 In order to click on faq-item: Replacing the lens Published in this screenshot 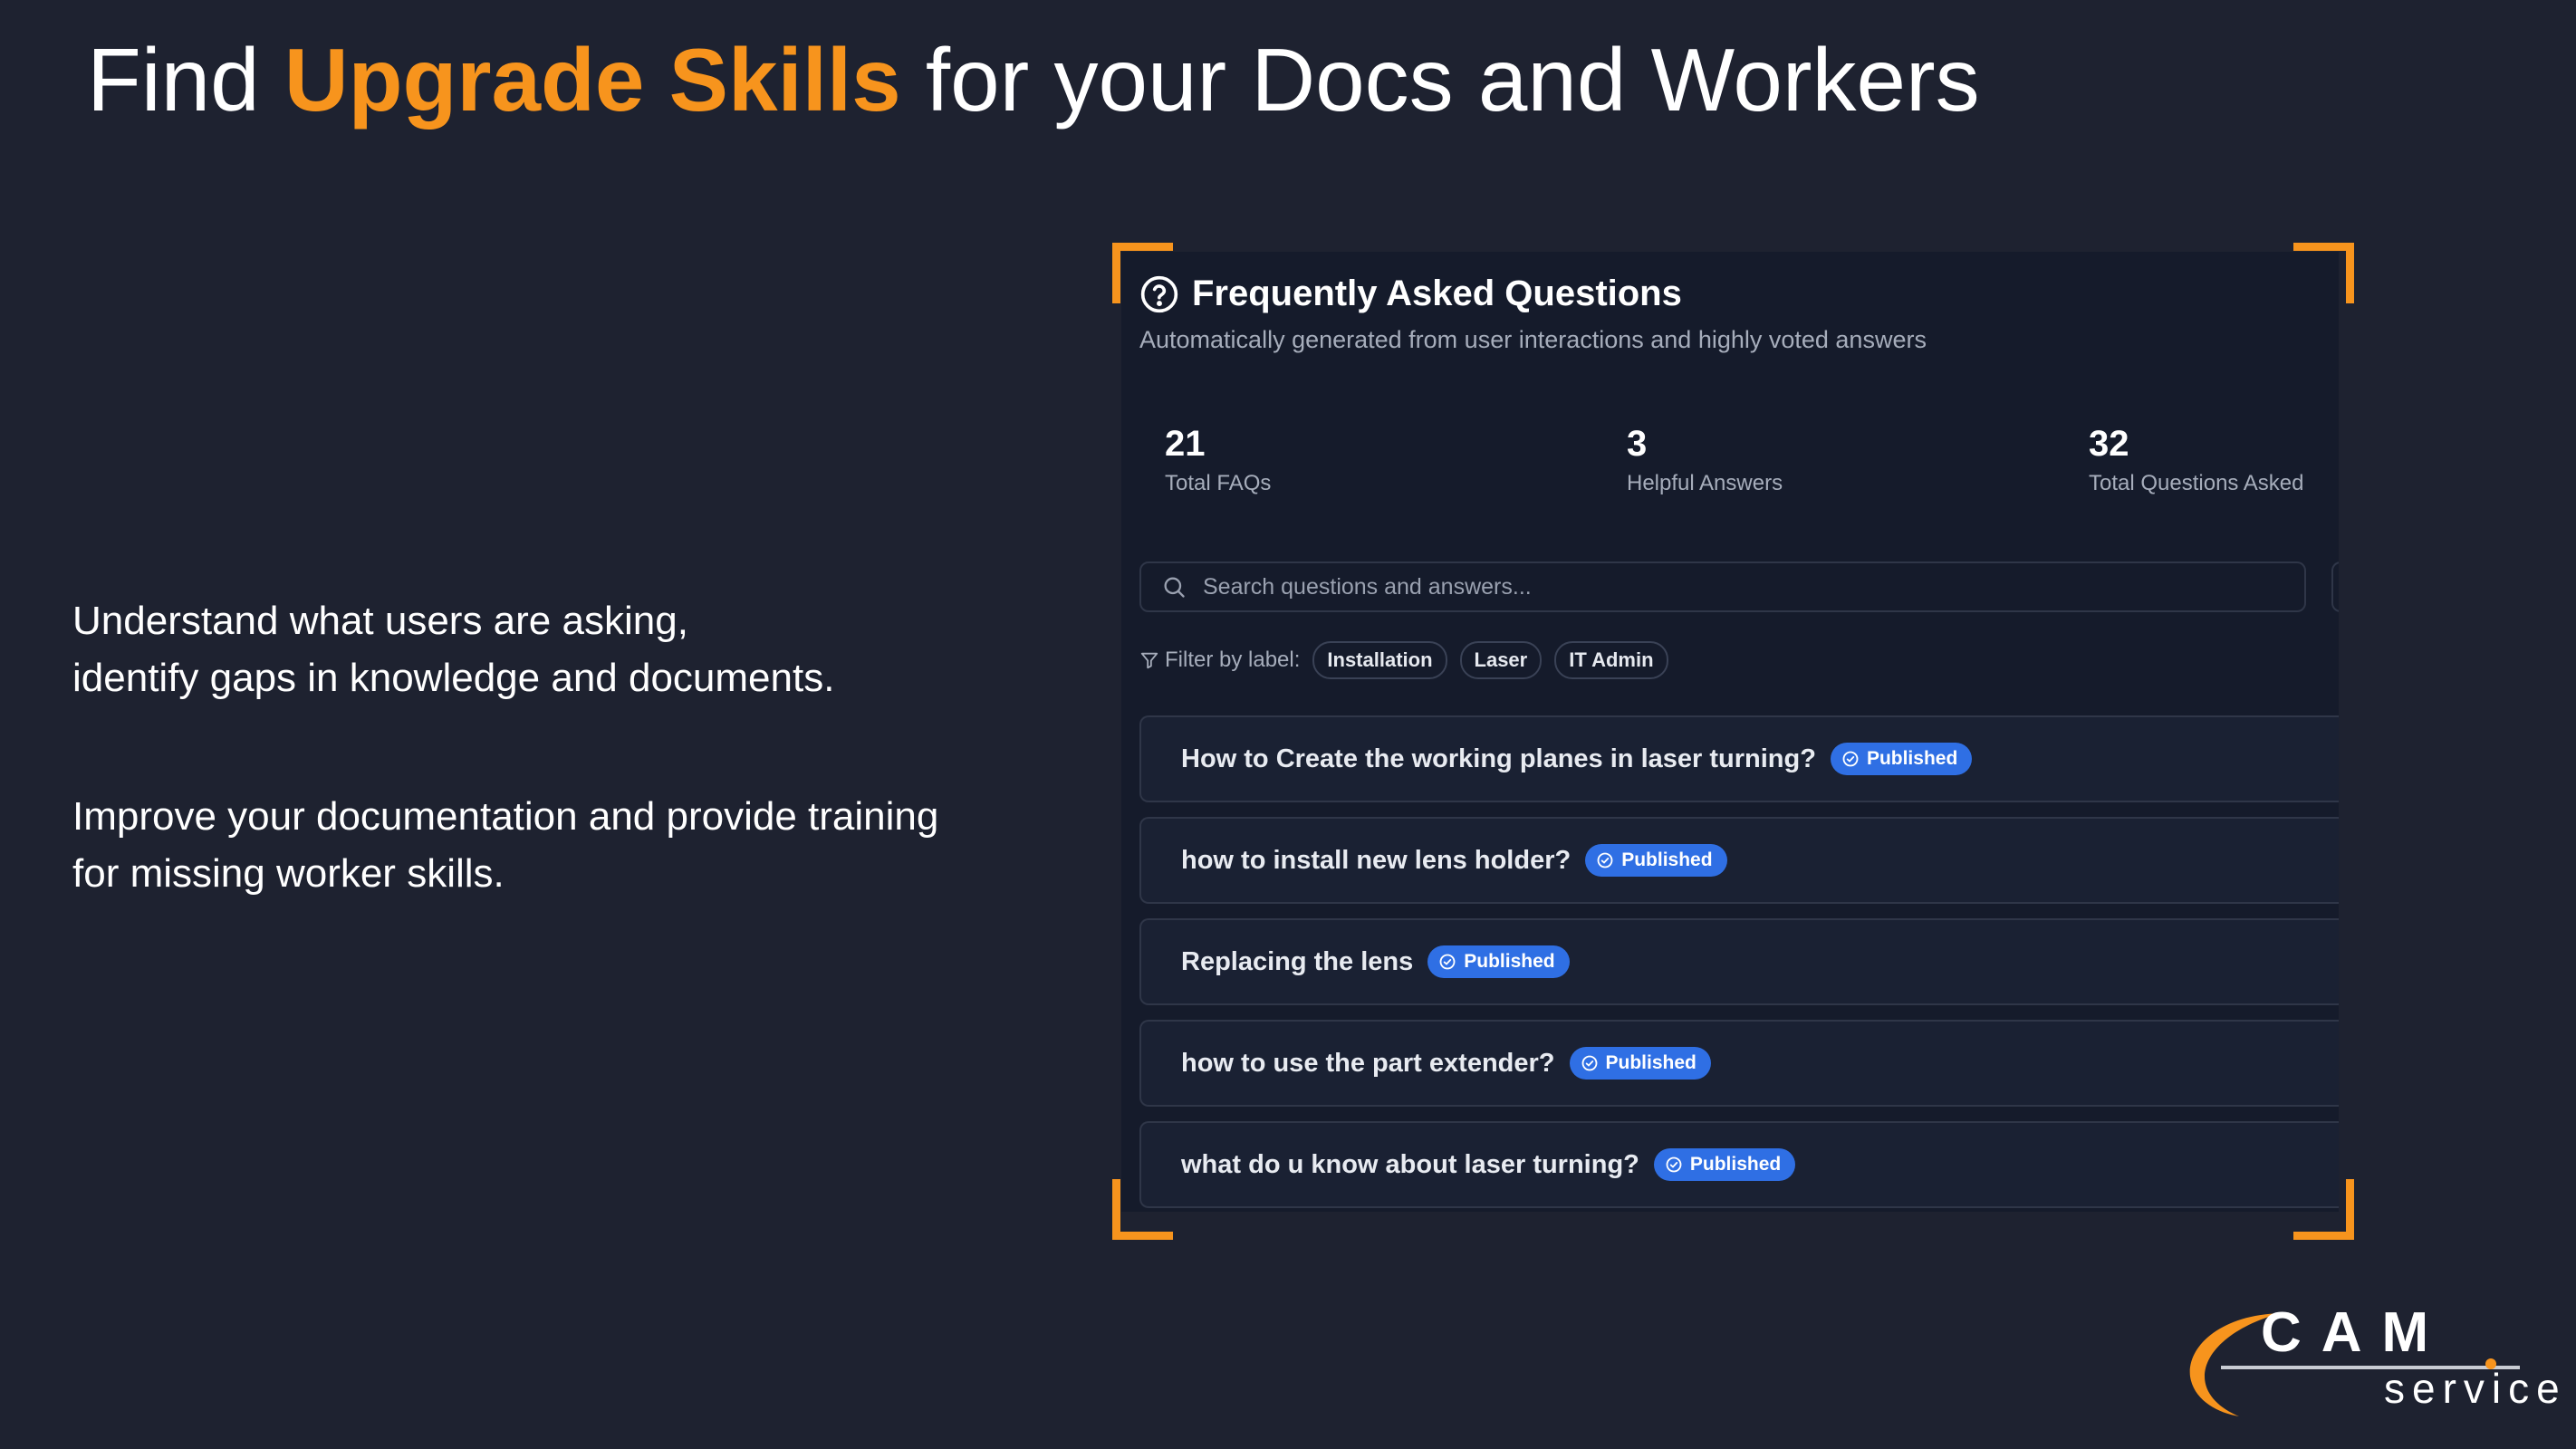, I will do `click(1739, 962)`.